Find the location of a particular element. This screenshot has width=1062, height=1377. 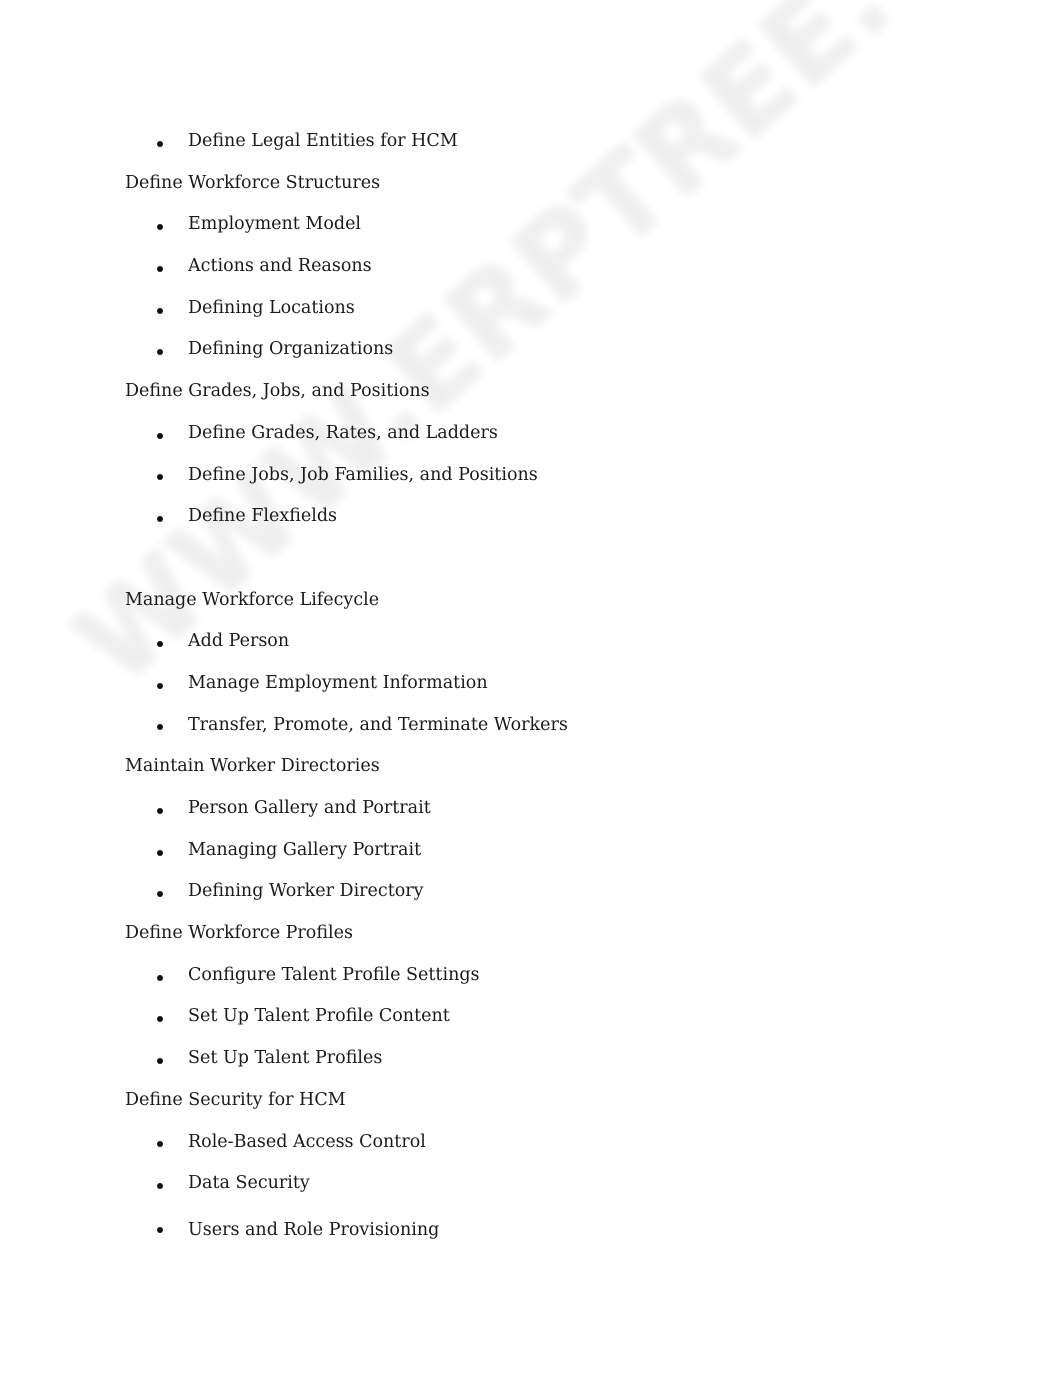

outline-bullet-item: Defining Organizations is located at coordinates (531, 350).